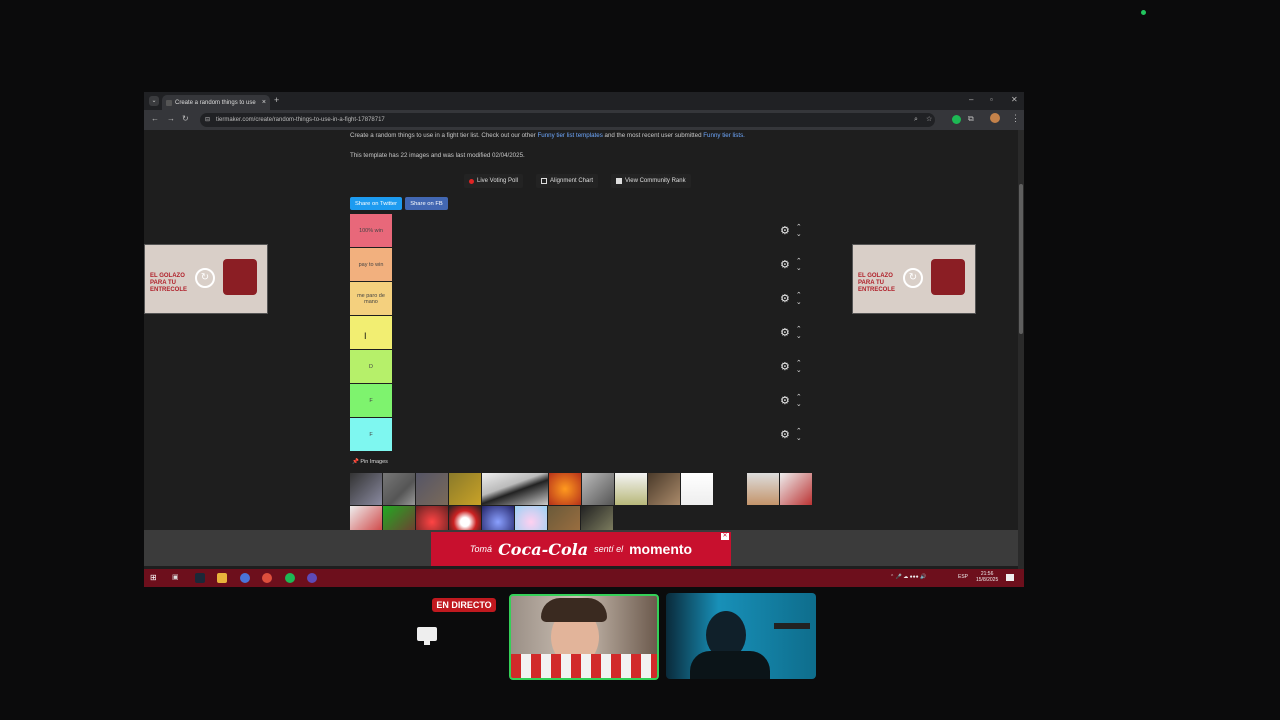 The width and height of the screenshot is (1280, 720). Describe the element at coordinates (995, 118) in the screenshot. I see `avatar` at that location.